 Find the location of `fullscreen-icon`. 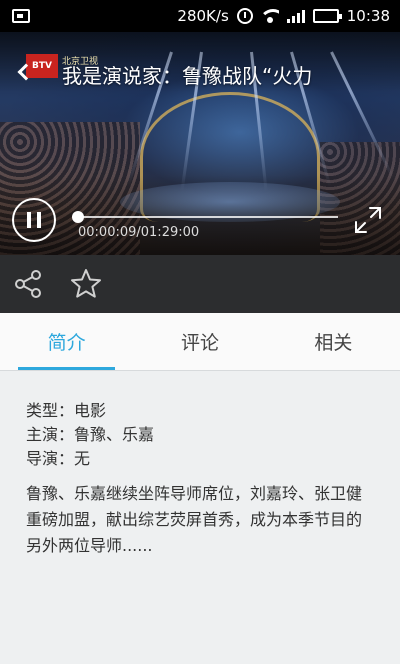

fullscreen-icon is located at coordinates (368, 220).